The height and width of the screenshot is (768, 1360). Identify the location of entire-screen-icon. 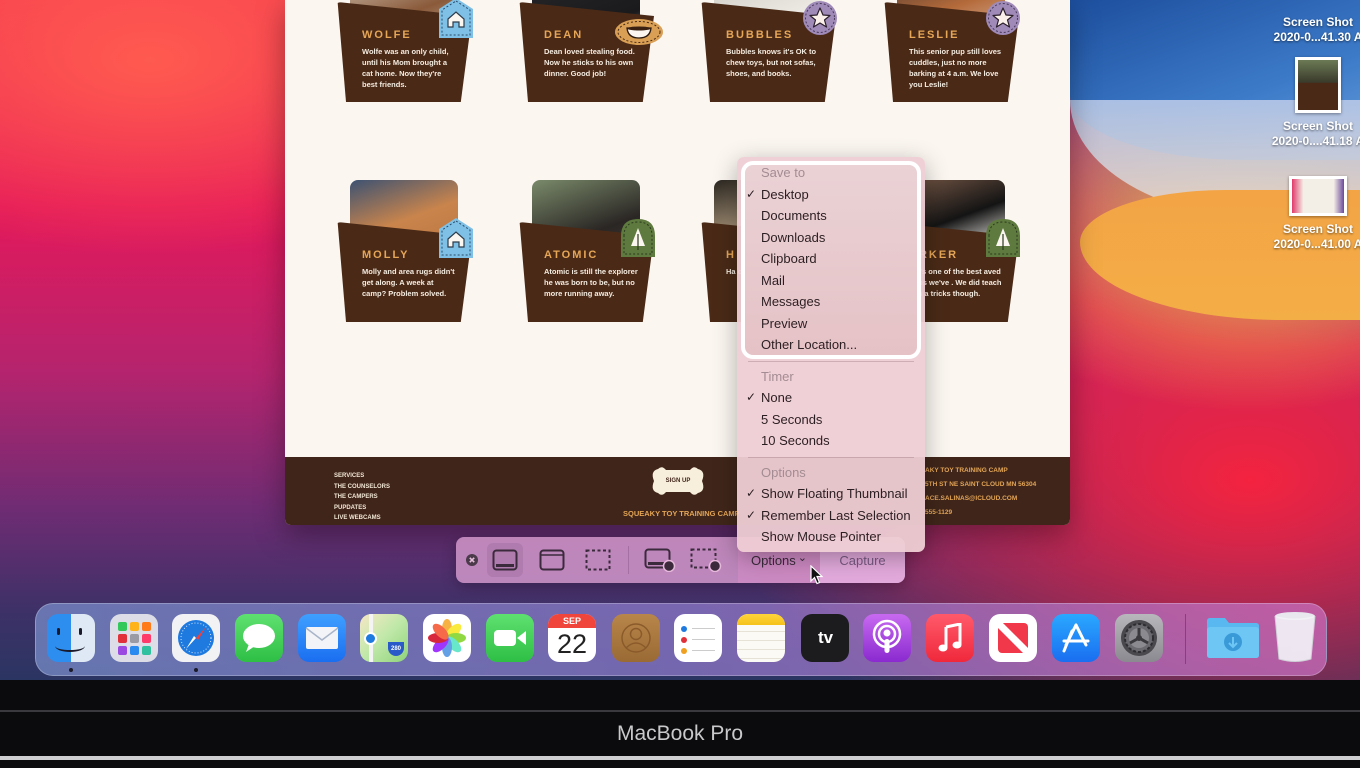
(505, 560).